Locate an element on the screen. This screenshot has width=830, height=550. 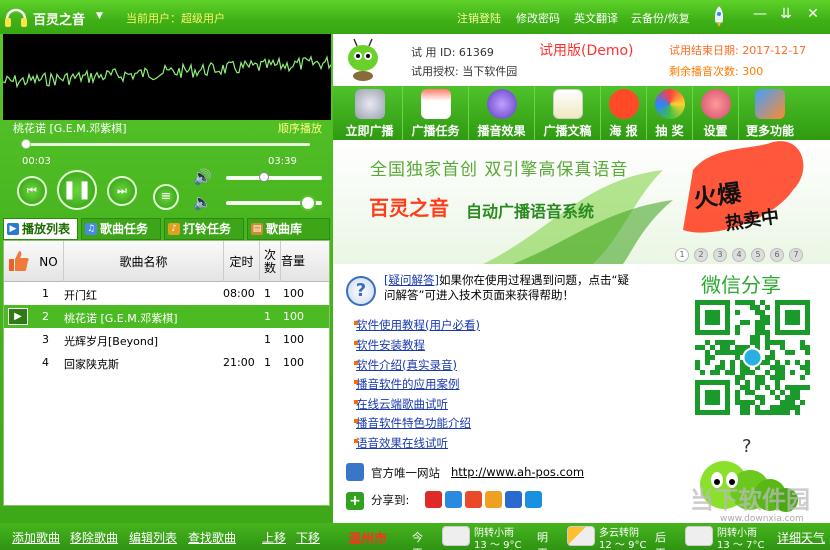
link-text: 软件介绍(真实录音) is located at coordinates (406, 365).